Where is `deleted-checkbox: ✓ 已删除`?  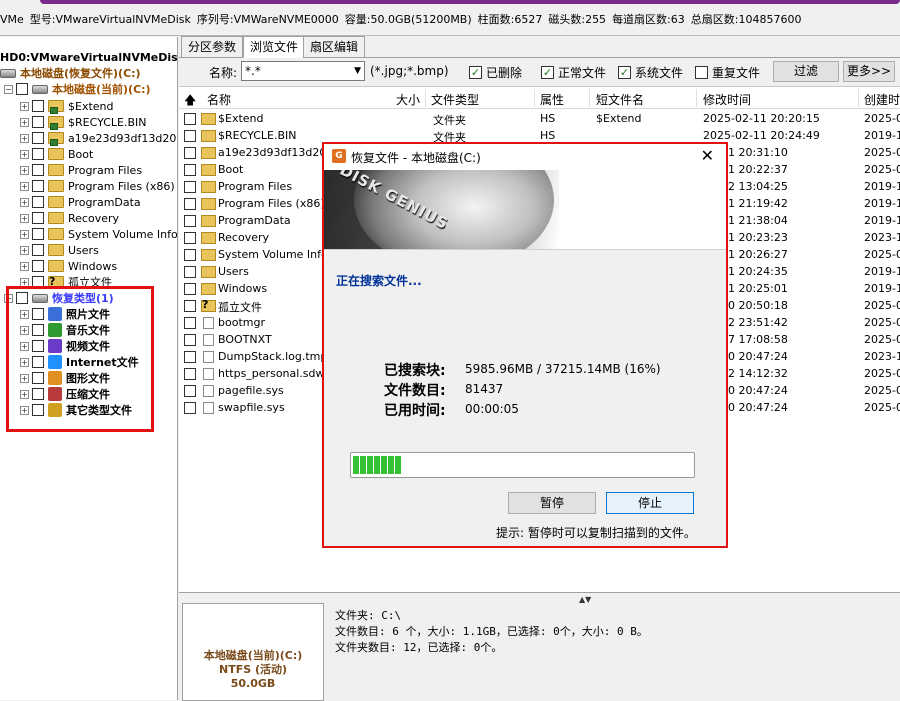 deleted-checkbox: ✓ 已删除 is located at coordinates (495, 72).